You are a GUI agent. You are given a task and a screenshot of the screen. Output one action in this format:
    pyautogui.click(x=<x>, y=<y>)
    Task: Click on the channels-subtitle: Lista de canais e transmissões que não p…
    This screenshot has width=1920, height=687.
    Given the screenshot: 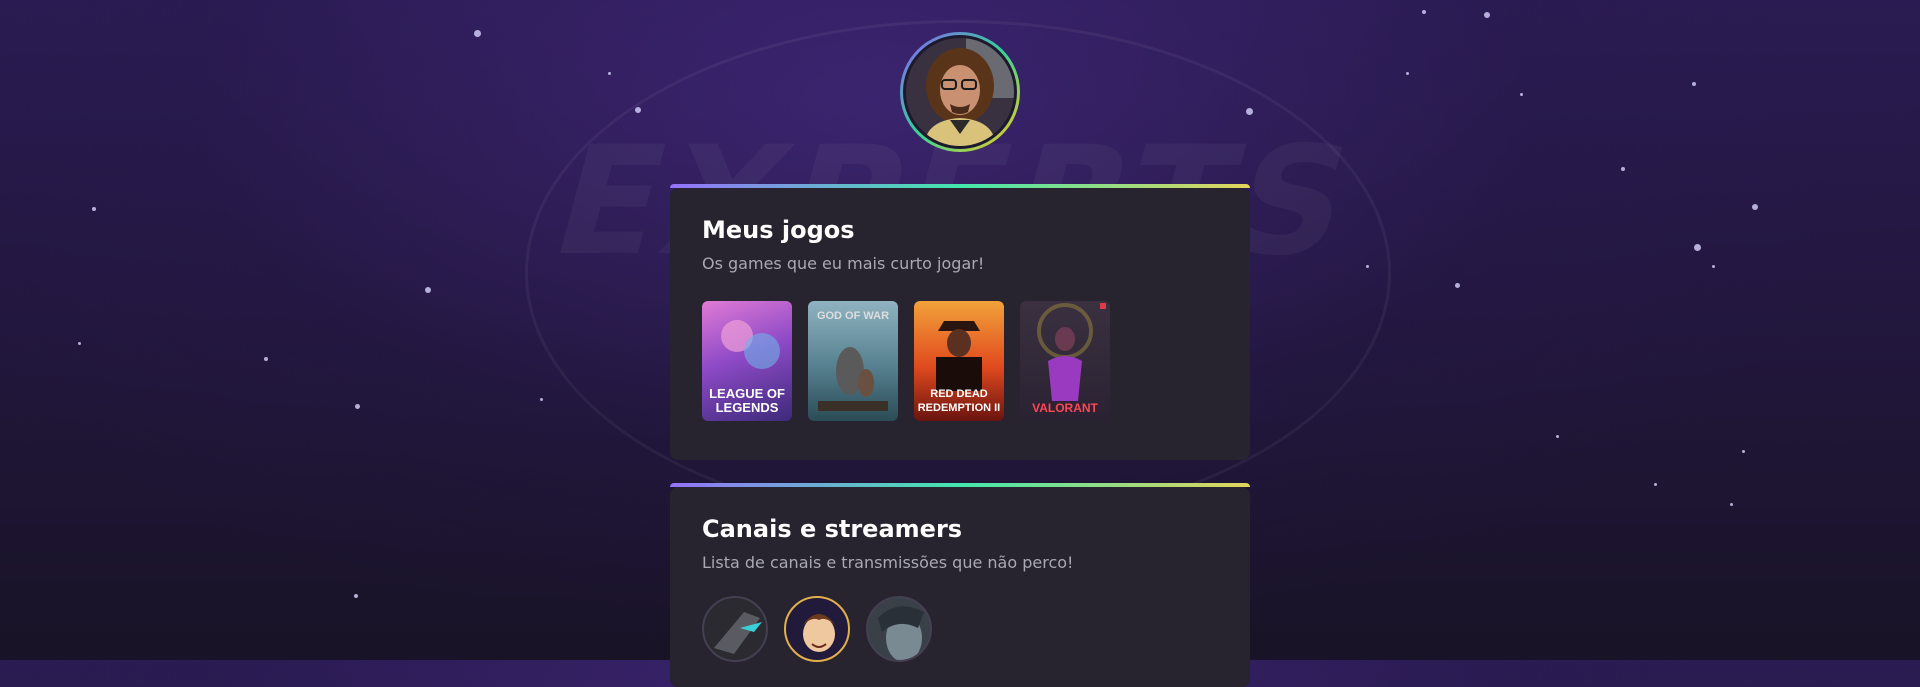 What is the action you would take?
    pyautogui.click(x=888, y=562)
    